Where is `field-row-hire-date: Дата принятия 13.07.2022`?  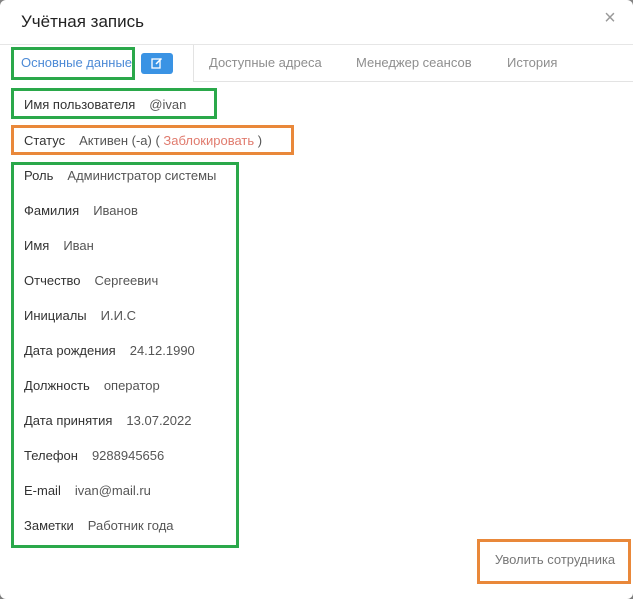 field-row-hire-date: Дата принятия 13.07.2022 is located at coordinates (107, 420).